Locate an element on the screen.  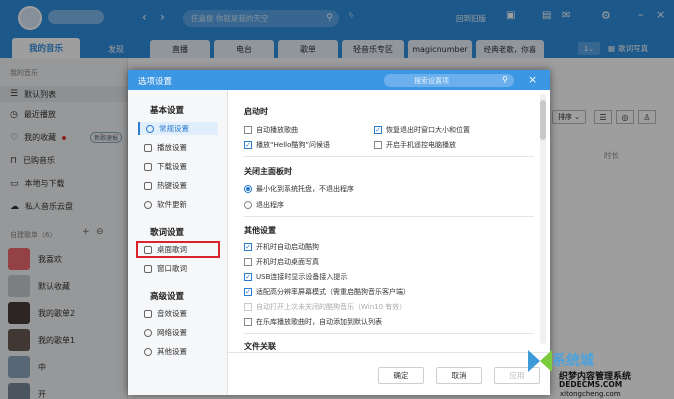
nav-general-settings: 常规设置 is located at coordinates (178, 128).